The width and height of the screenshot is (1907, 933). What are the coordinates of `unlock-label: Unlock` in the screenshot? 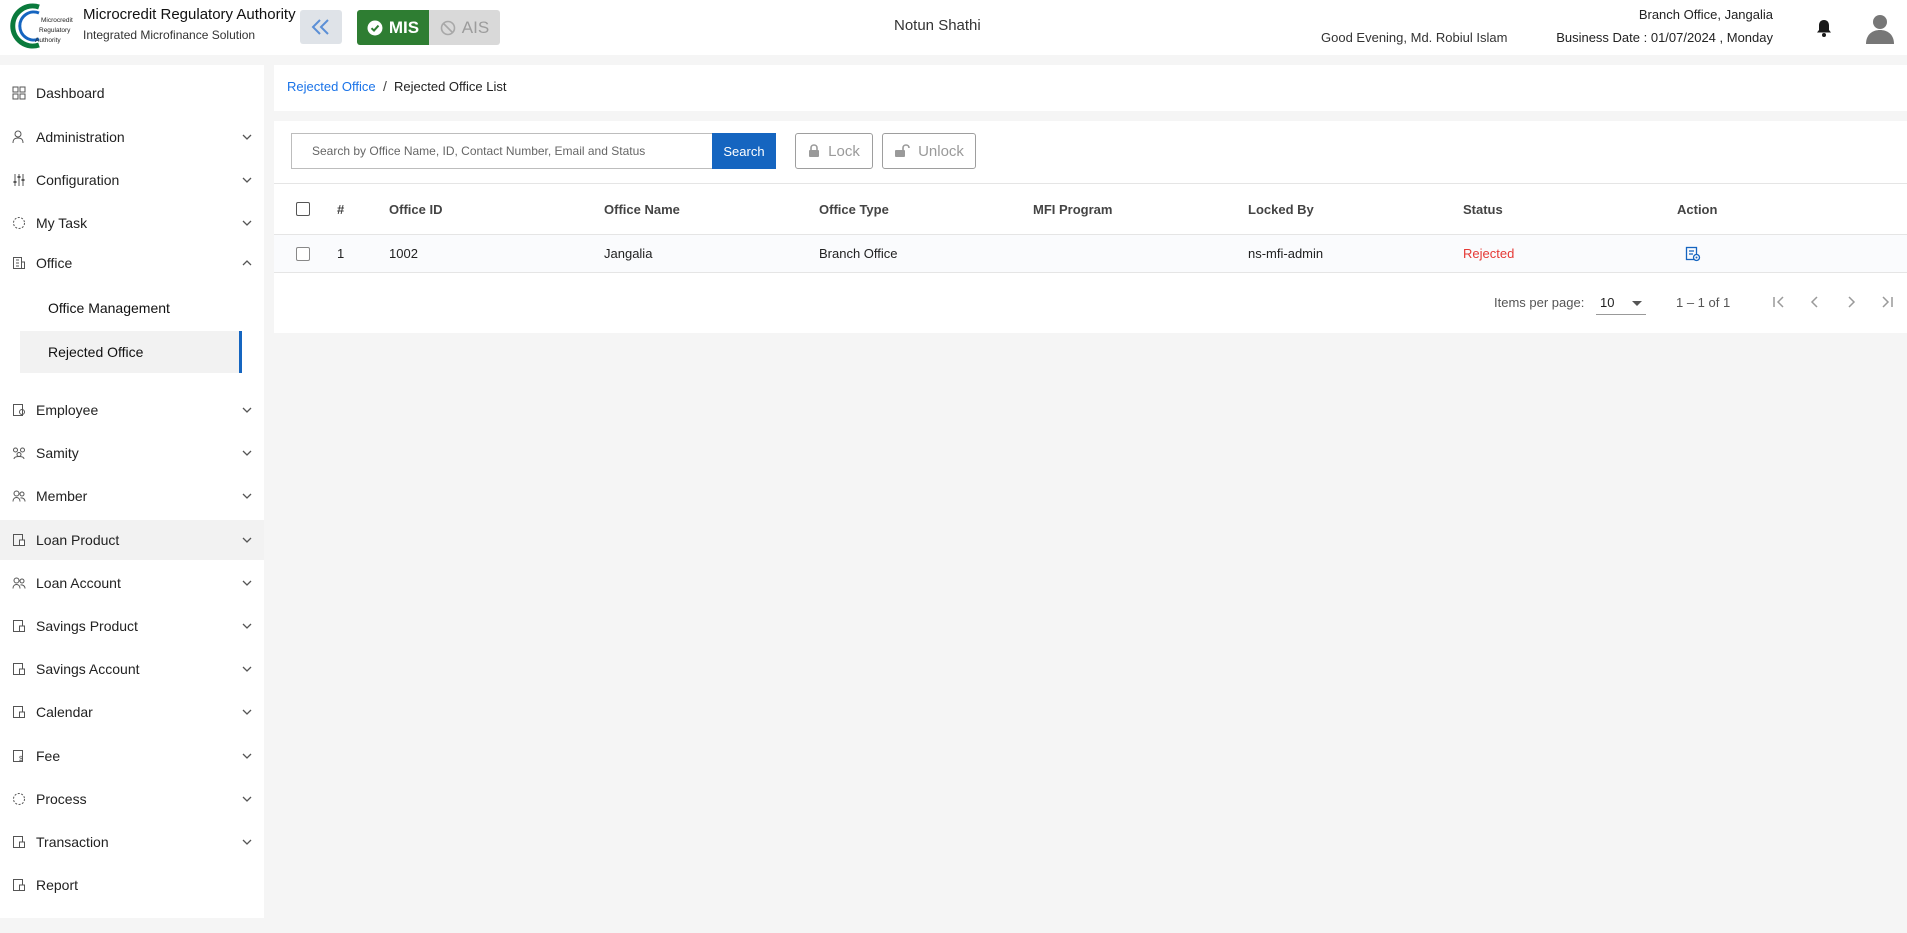 It's located at (941, 151).